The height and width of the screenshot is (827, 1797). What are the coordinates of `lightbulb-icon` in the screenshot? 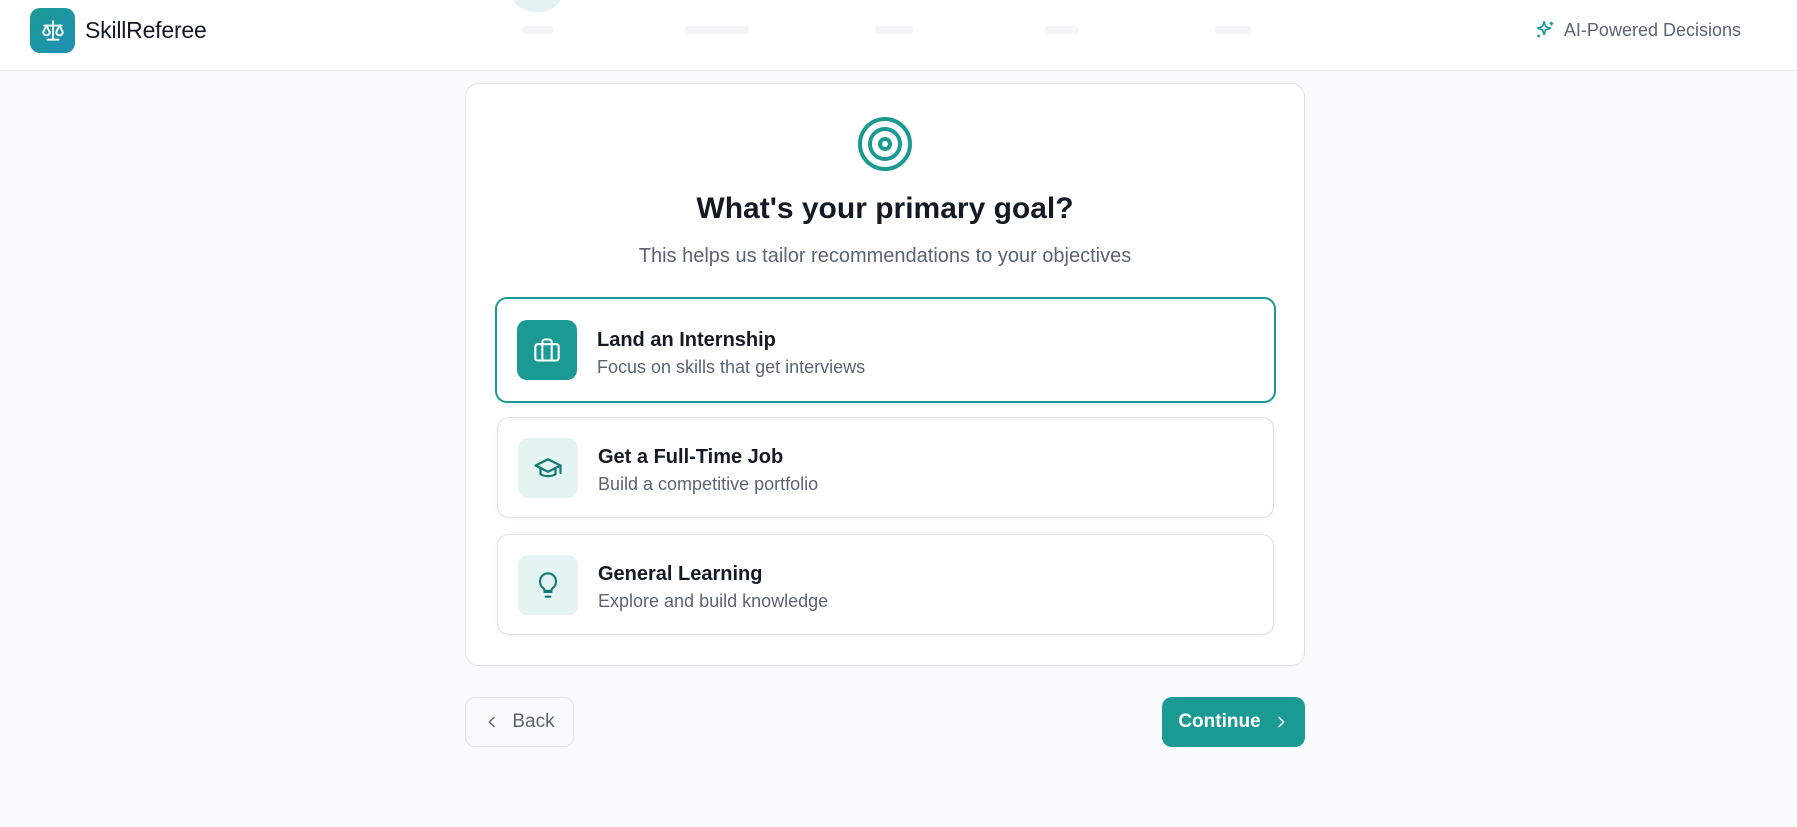 It's located at (548, 585).